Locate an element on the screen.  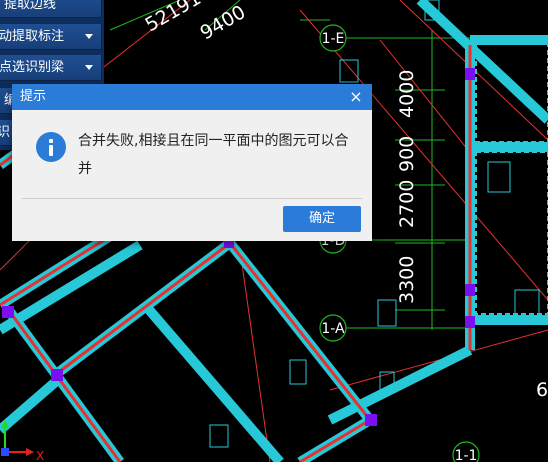
dimension-text: 4000 is located at coordinates (407, 94).